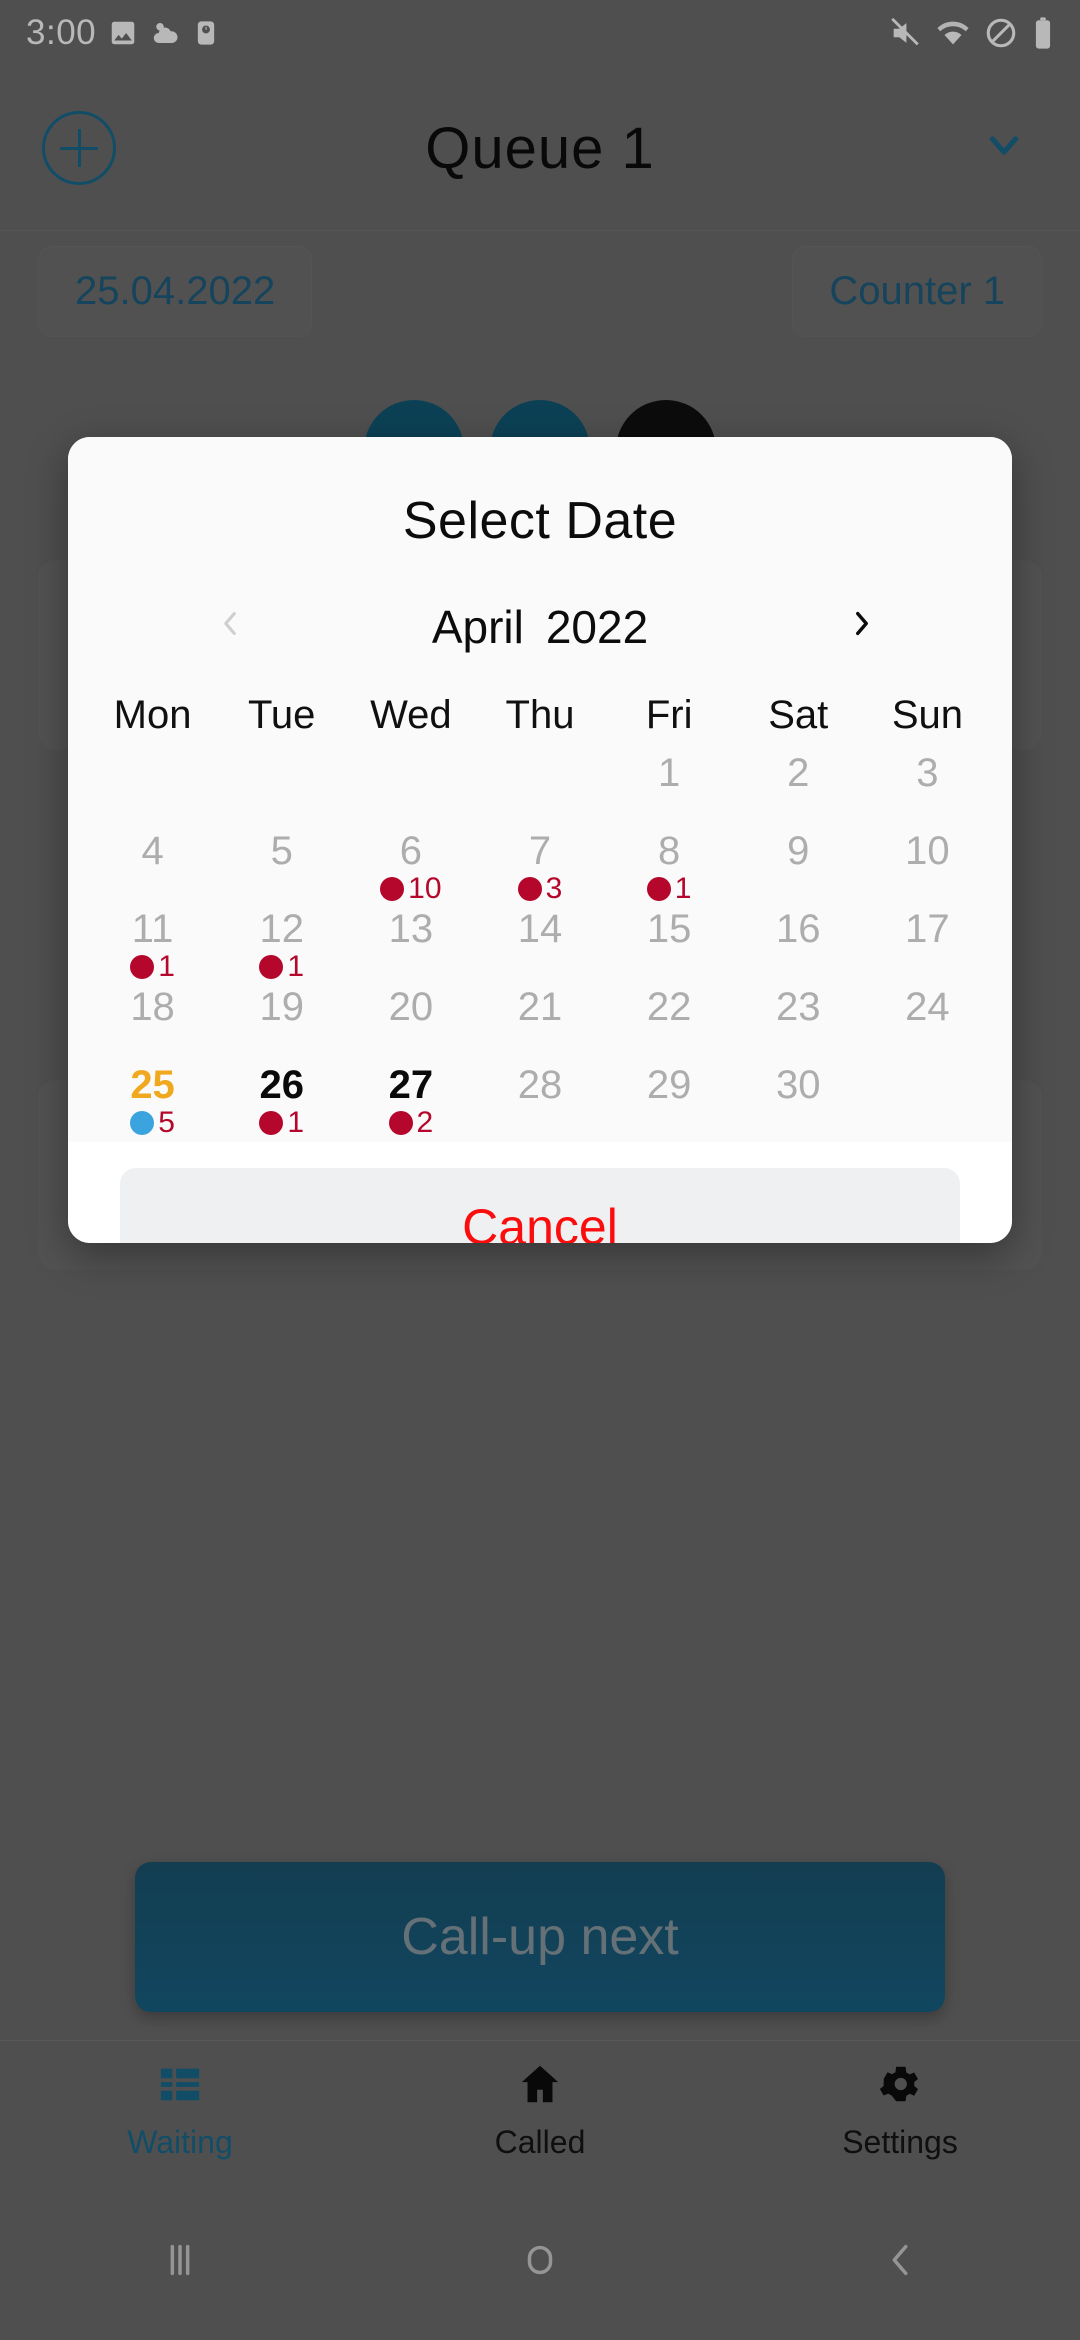  Describe the element at coordinates (152, 1085) in the screenshot. I see `day-number: 25` at that location.